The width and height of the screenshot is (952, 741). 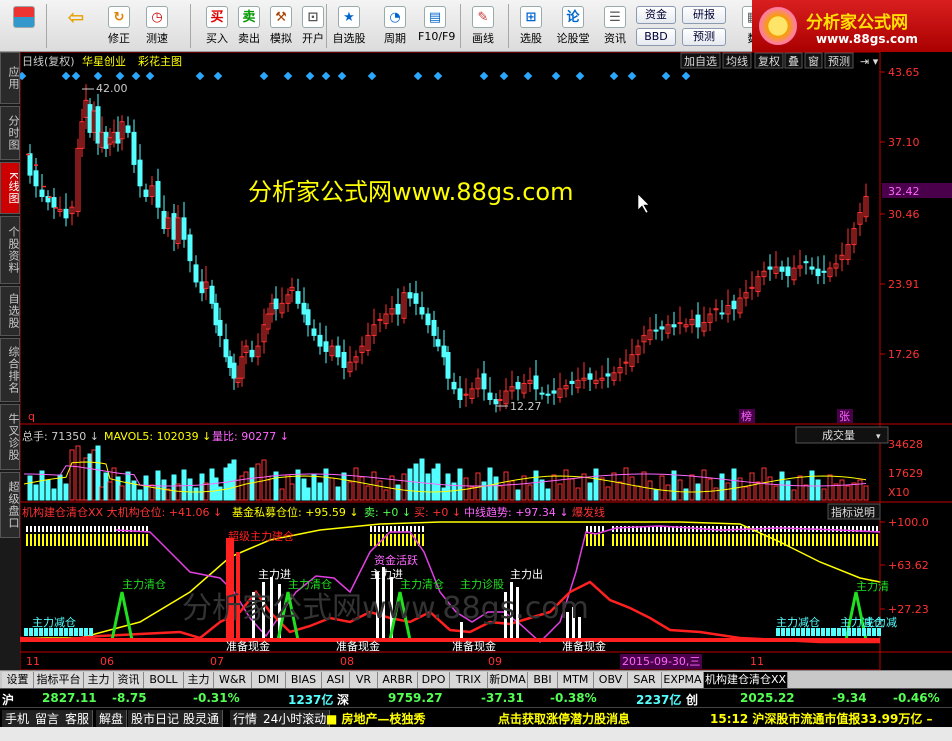 What do you see at coordinates (854, 511) in the screenshot?
I see `indicator-help-button: 指标说明` at bounding box center [854, 511].